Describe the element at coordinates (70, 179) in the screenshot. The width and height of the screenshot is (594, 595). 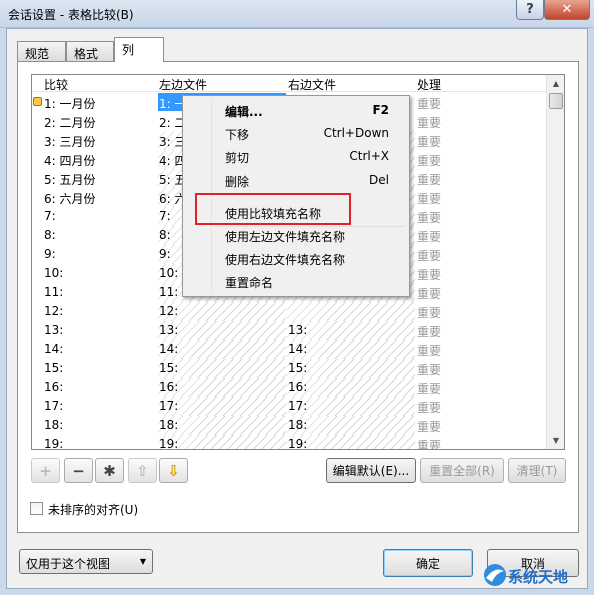
I see `compare-cell: 5: 五月份` at that location.